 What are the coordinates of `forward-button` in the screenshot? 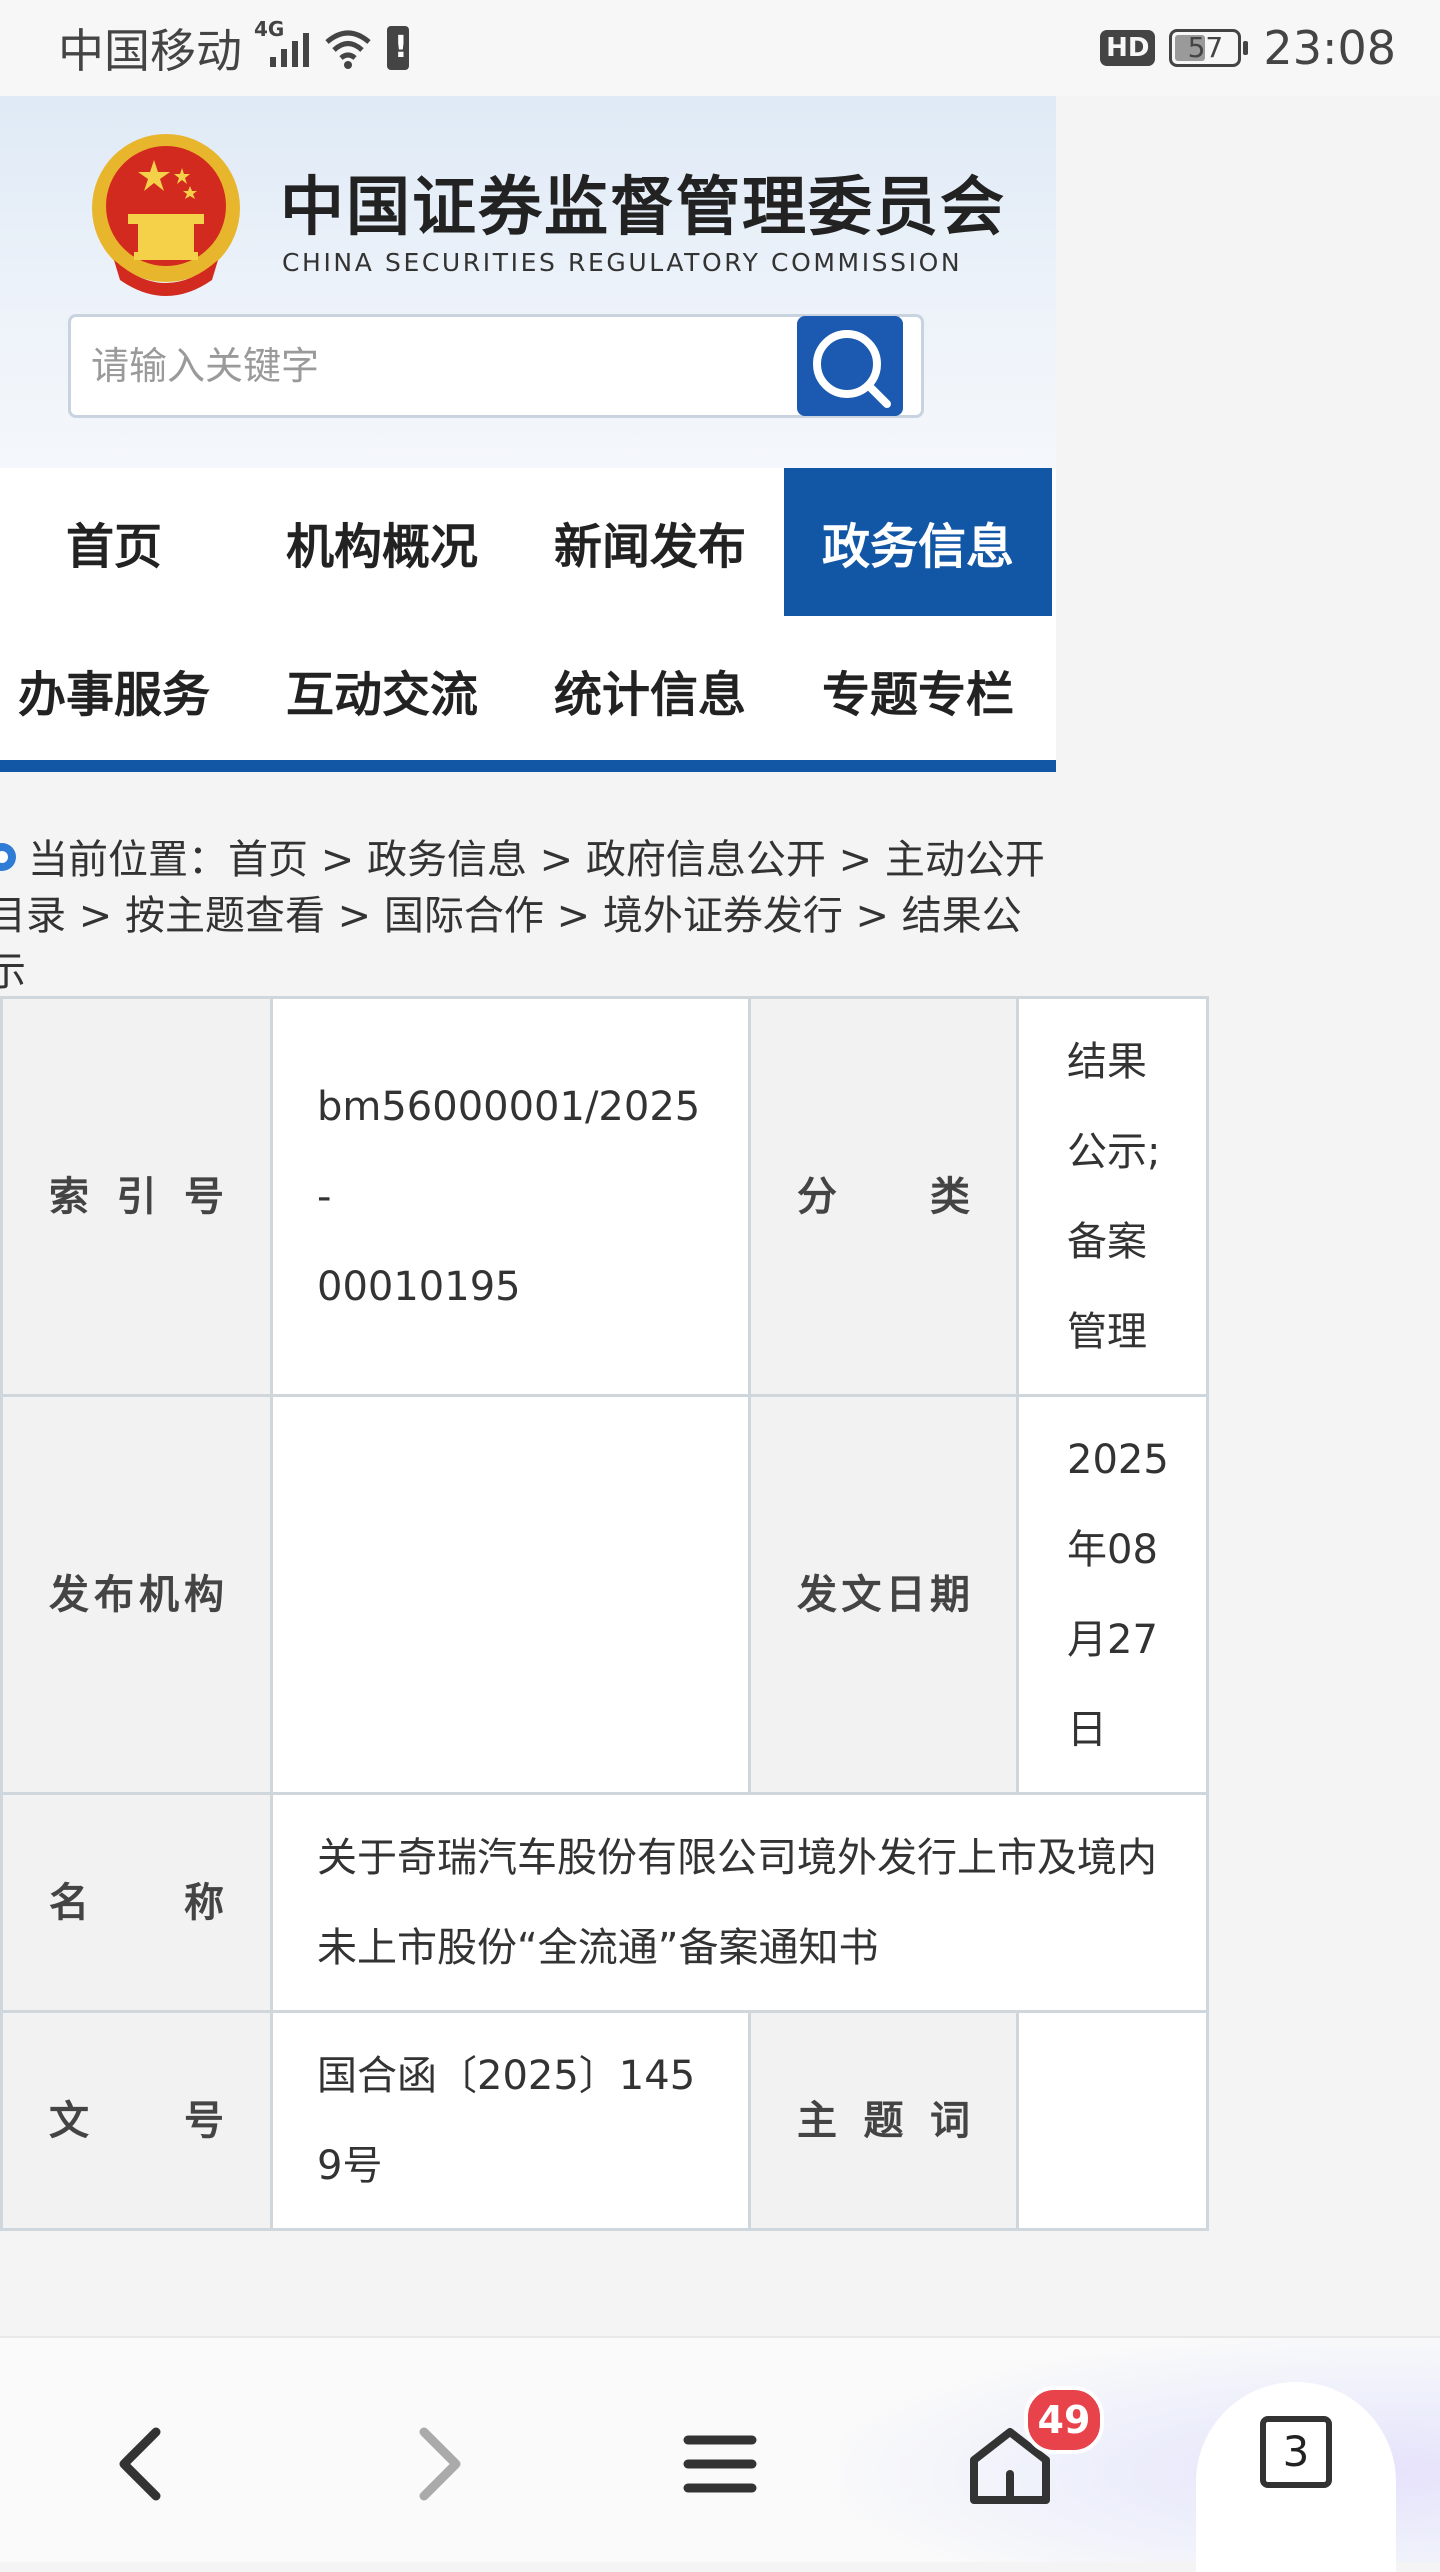 It's located at (438, 2464).